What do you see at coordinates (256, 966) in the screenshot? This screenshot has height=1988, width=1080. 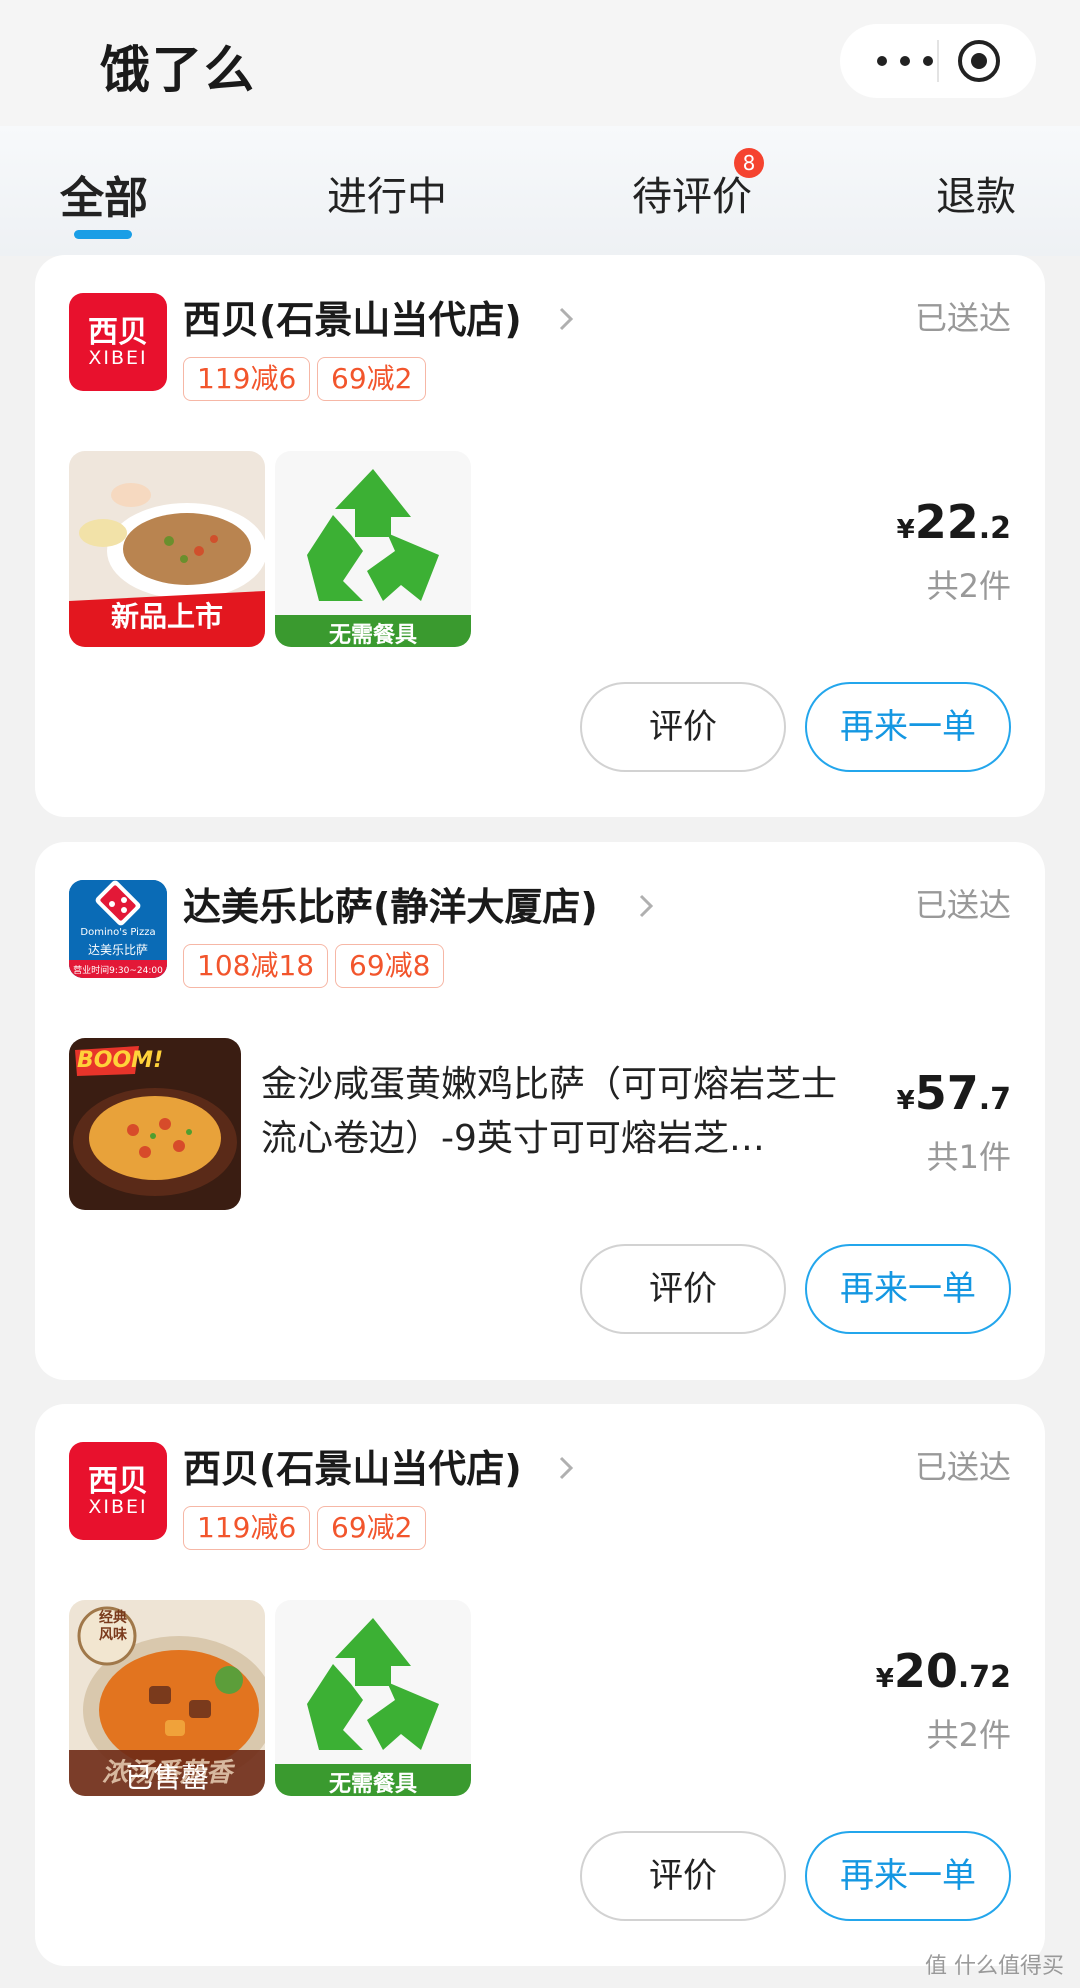 I see `discount-tag: 108减18` at bounding box center [256, 966].